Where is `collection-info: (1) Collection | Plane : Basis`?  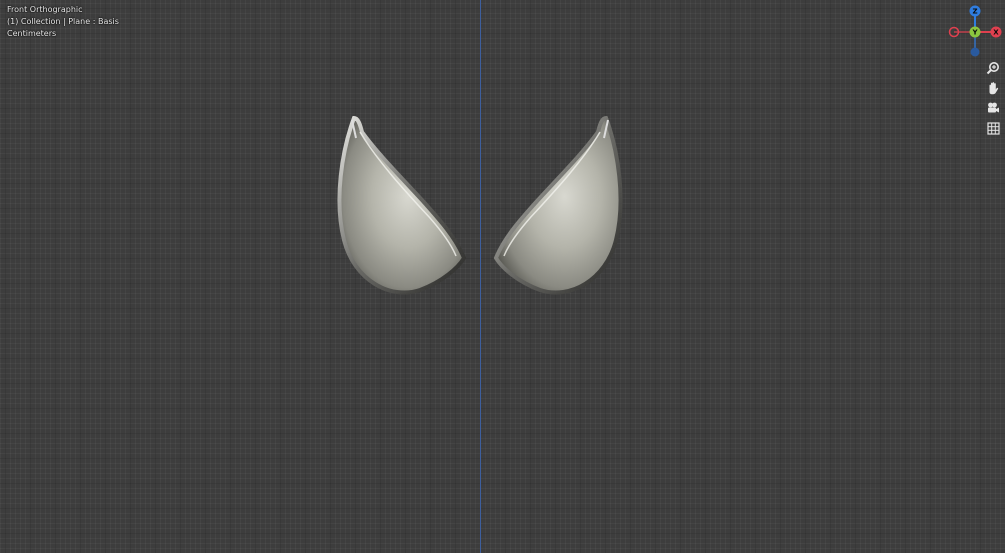 collection-info: (1) Collection | Plane : Basis is located at coordinates (63, 21).